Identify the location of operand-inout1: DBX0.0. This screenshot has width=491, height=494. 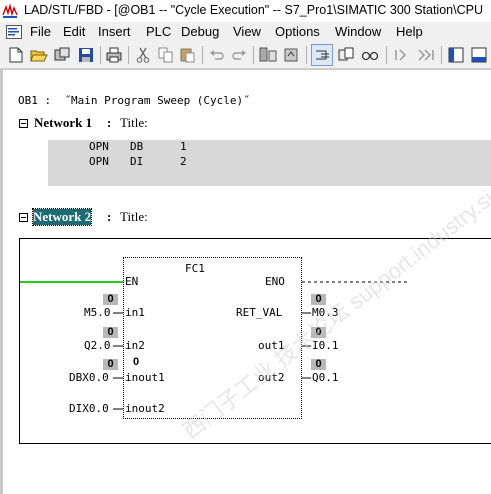
(89, 377).